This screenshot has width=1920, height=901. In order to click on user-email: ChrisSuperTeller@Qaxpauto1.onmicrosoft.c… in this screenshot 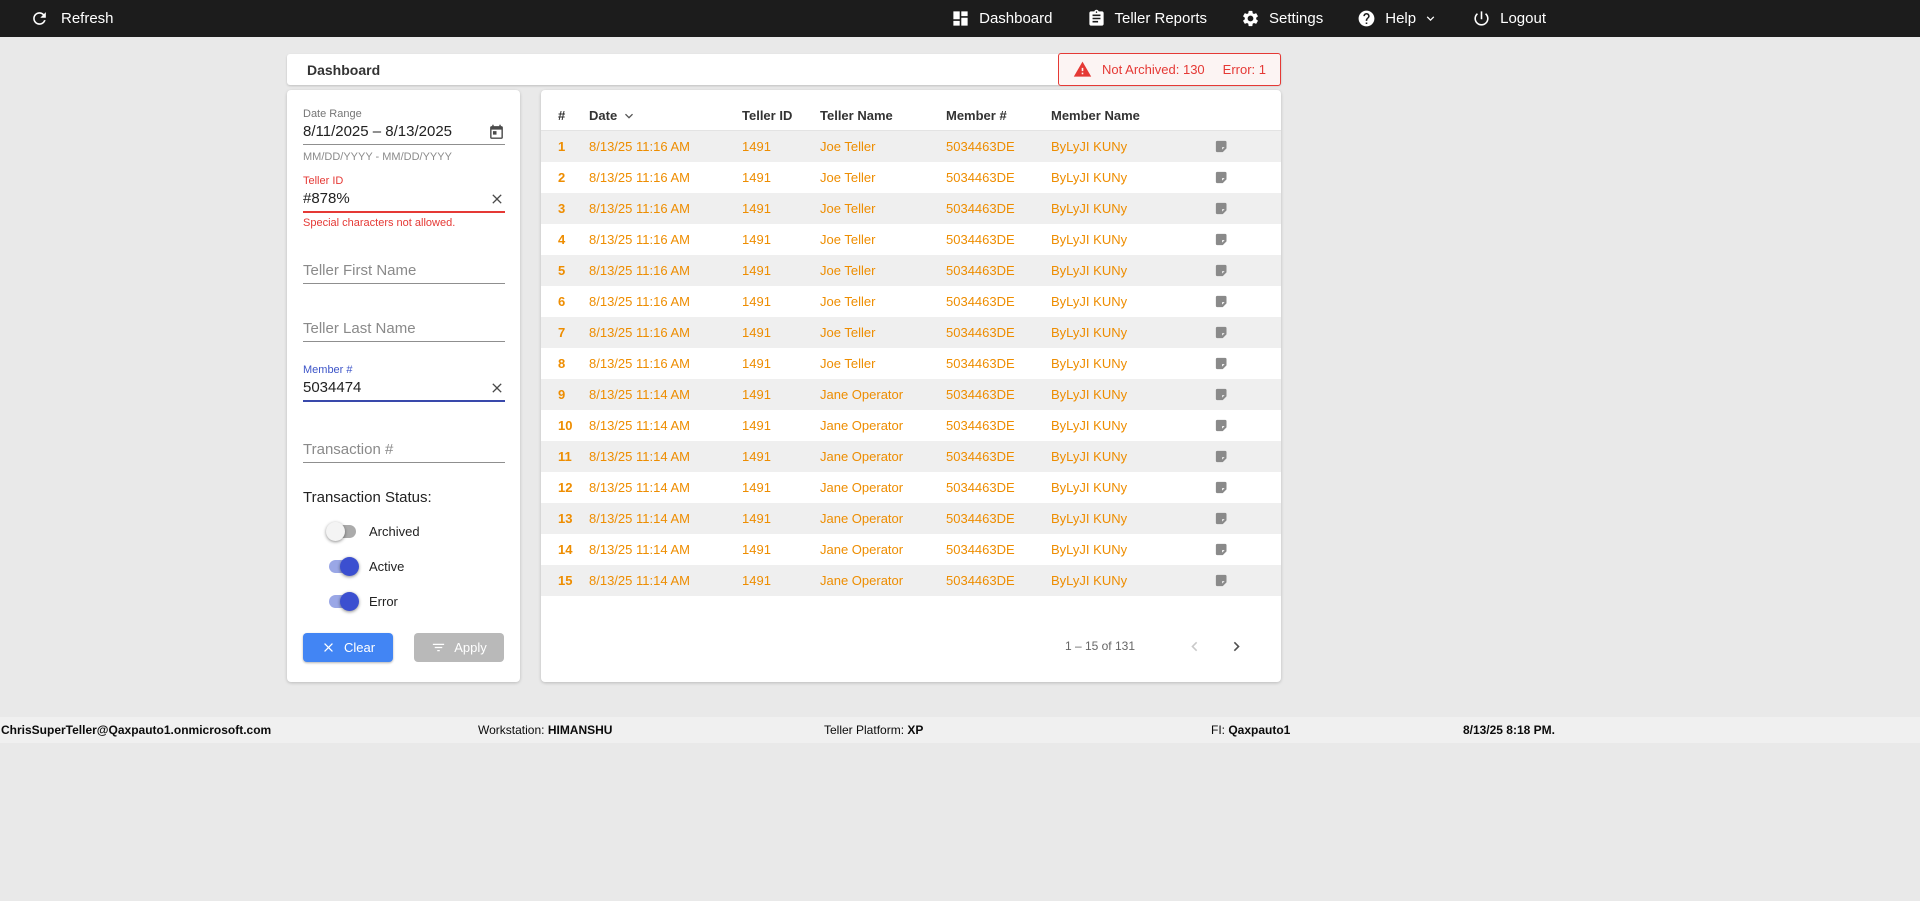, I will do `click(136, 730)`.